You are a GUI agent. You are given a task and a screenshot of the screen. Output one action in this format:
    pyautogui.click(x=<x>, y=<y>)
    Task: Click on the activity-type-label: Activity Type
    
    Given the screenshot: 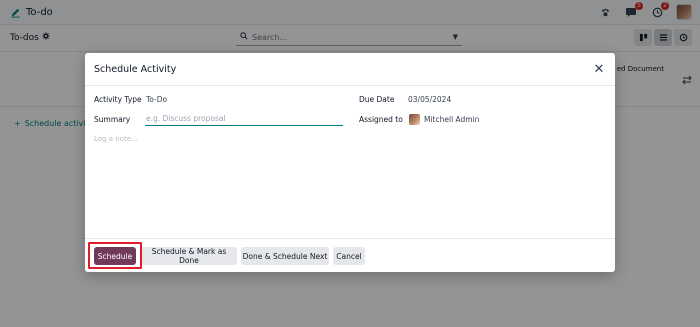 What is the action you would take?
    pyautogui.click(x=118, y=99)
    